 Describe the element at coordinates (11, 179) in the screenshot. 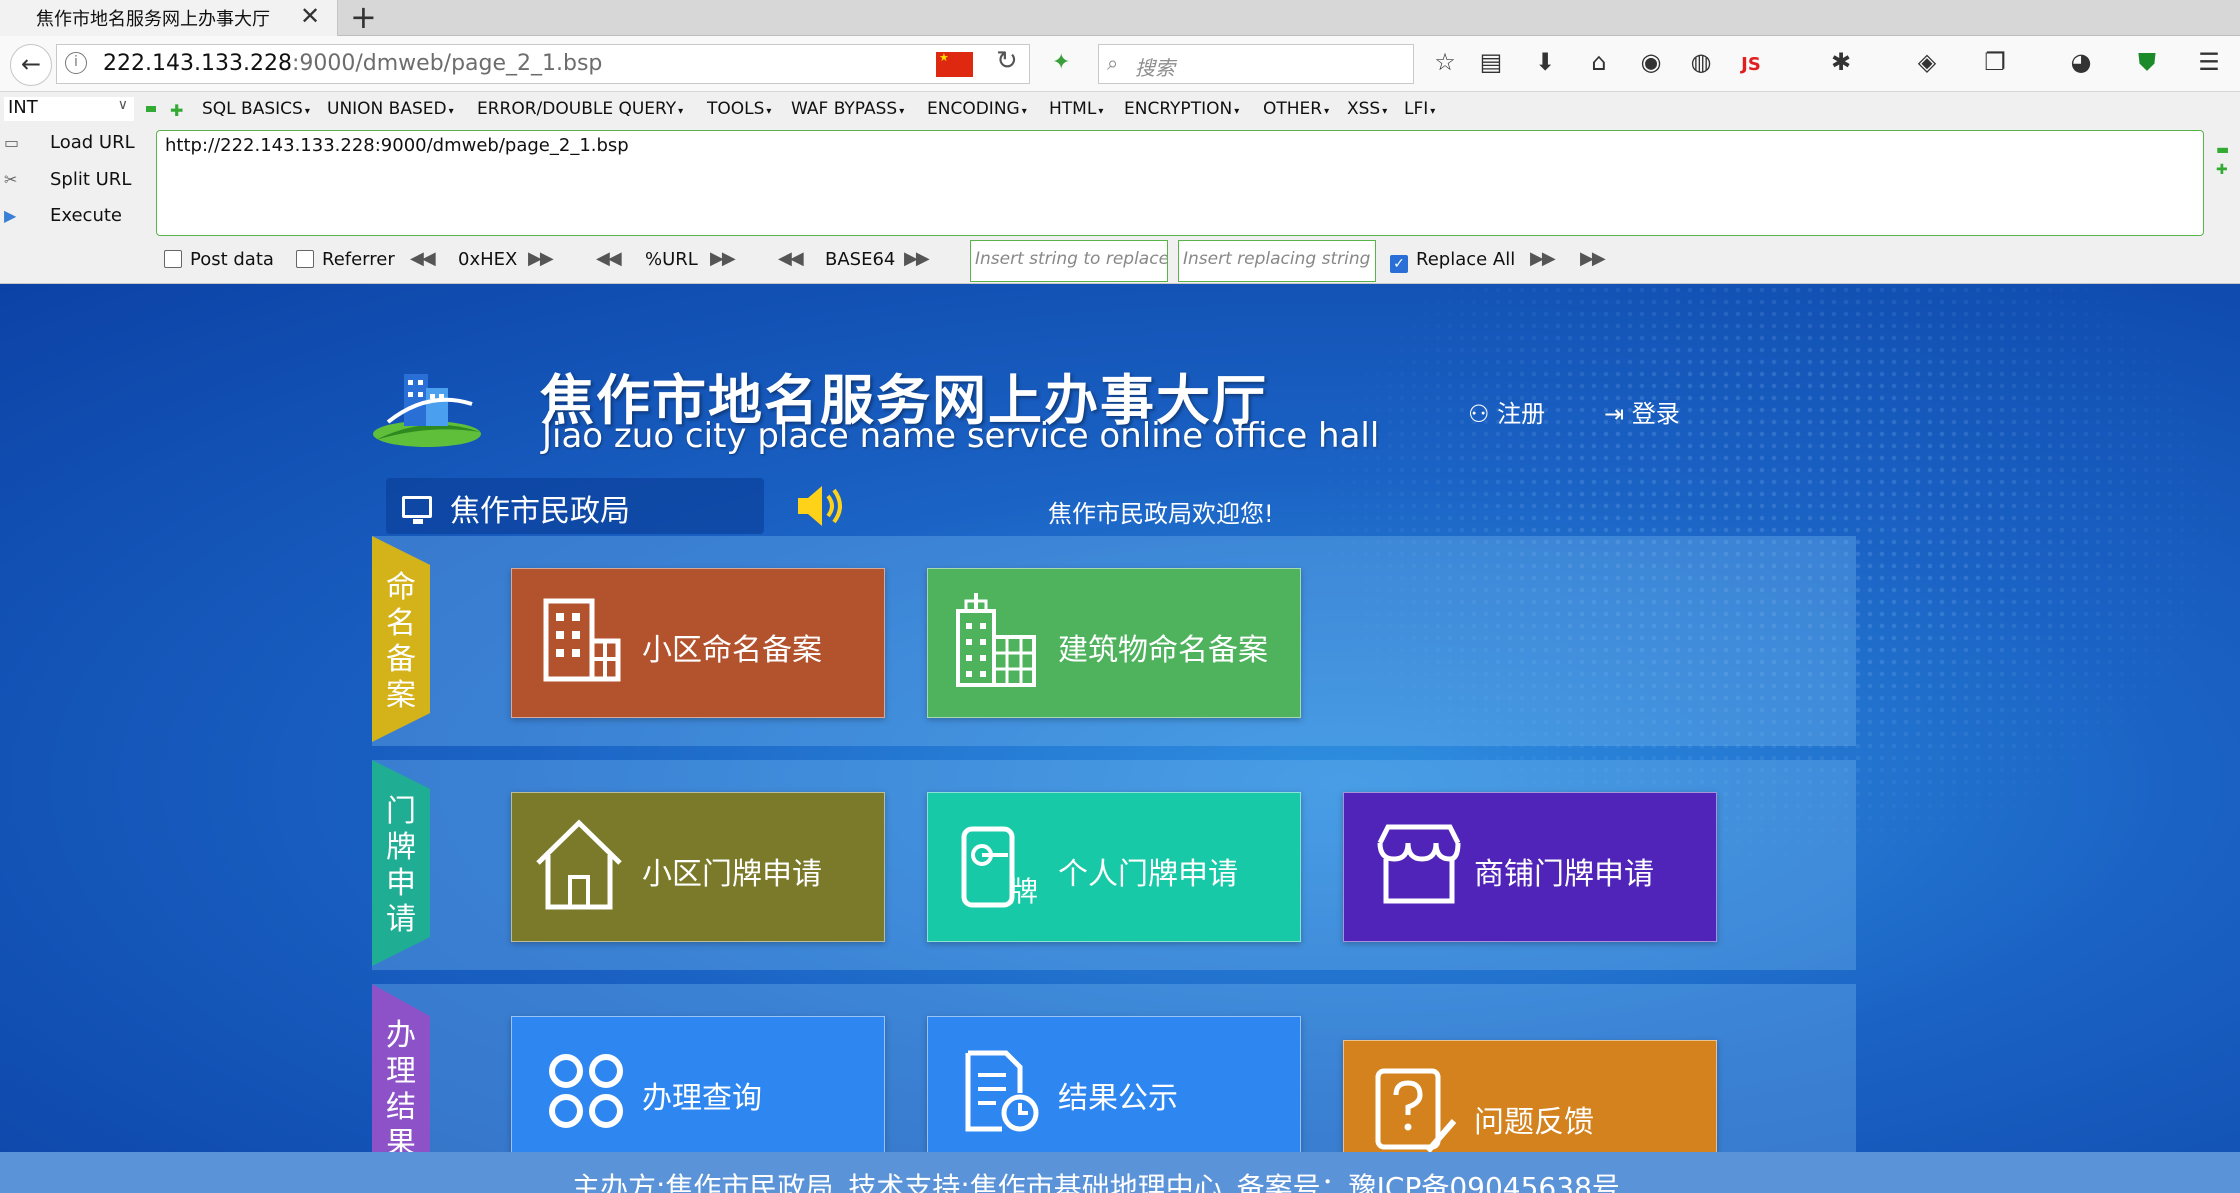

I see `split-url-icon: ✂` at that location.